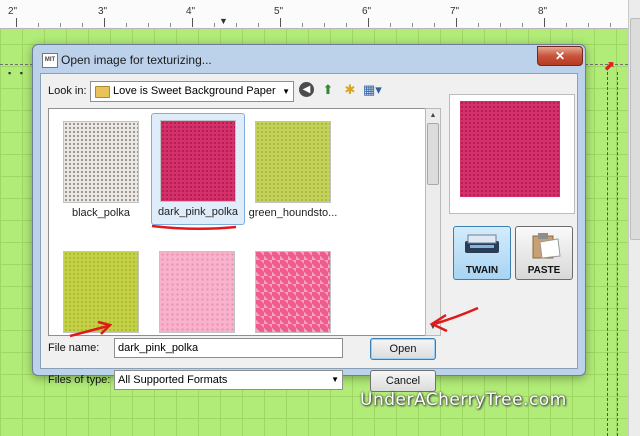  I want to click on file-list-scrollbar: ▲ ▼, so click(433, 222).